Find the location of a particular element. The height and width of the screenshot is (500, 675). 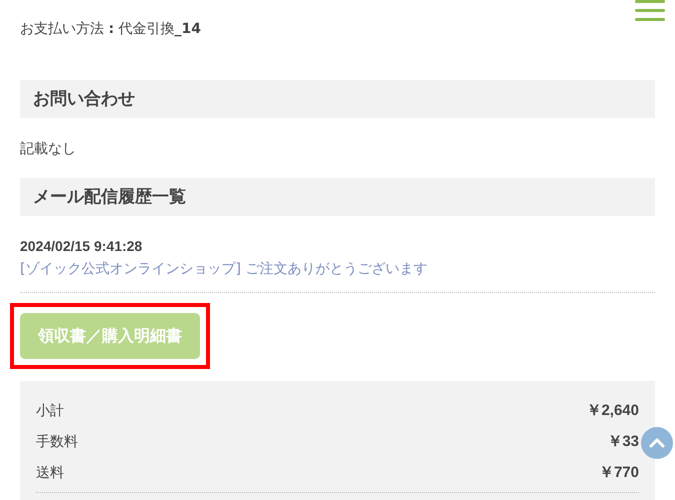

total-label: 手数料 is located at coordinates (57, 441).